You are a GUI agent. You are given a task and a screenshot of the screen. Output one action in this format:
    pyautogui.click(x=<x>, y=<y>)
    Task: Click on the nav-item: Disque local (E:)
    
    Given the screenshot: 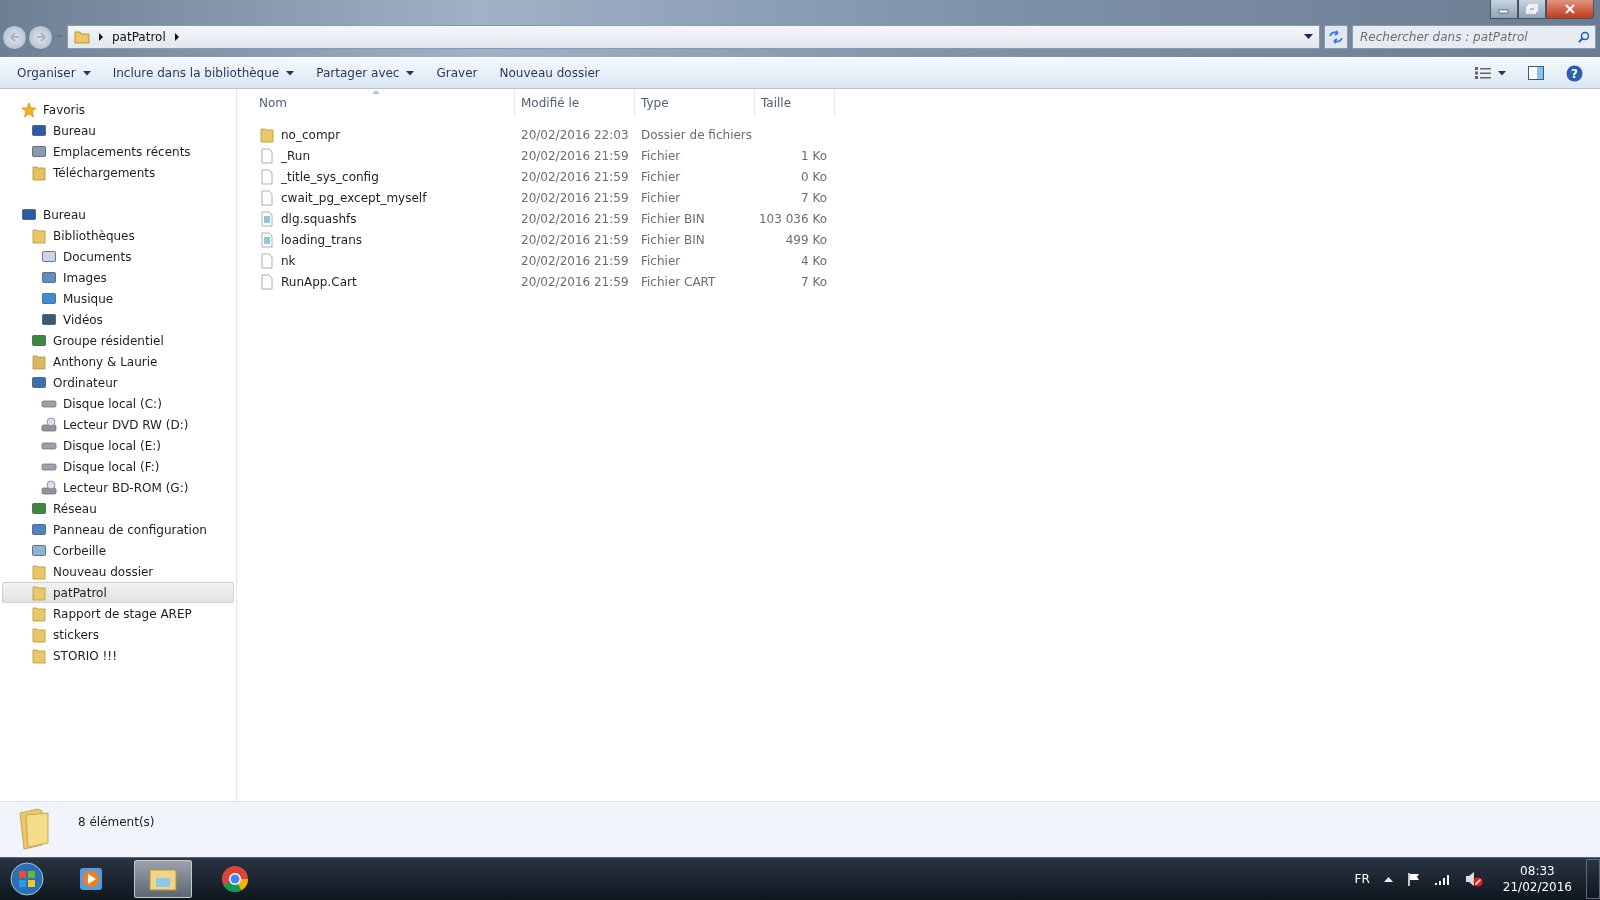 What is the action you would take?
    pyautogui.click(x=118, y=445)
    